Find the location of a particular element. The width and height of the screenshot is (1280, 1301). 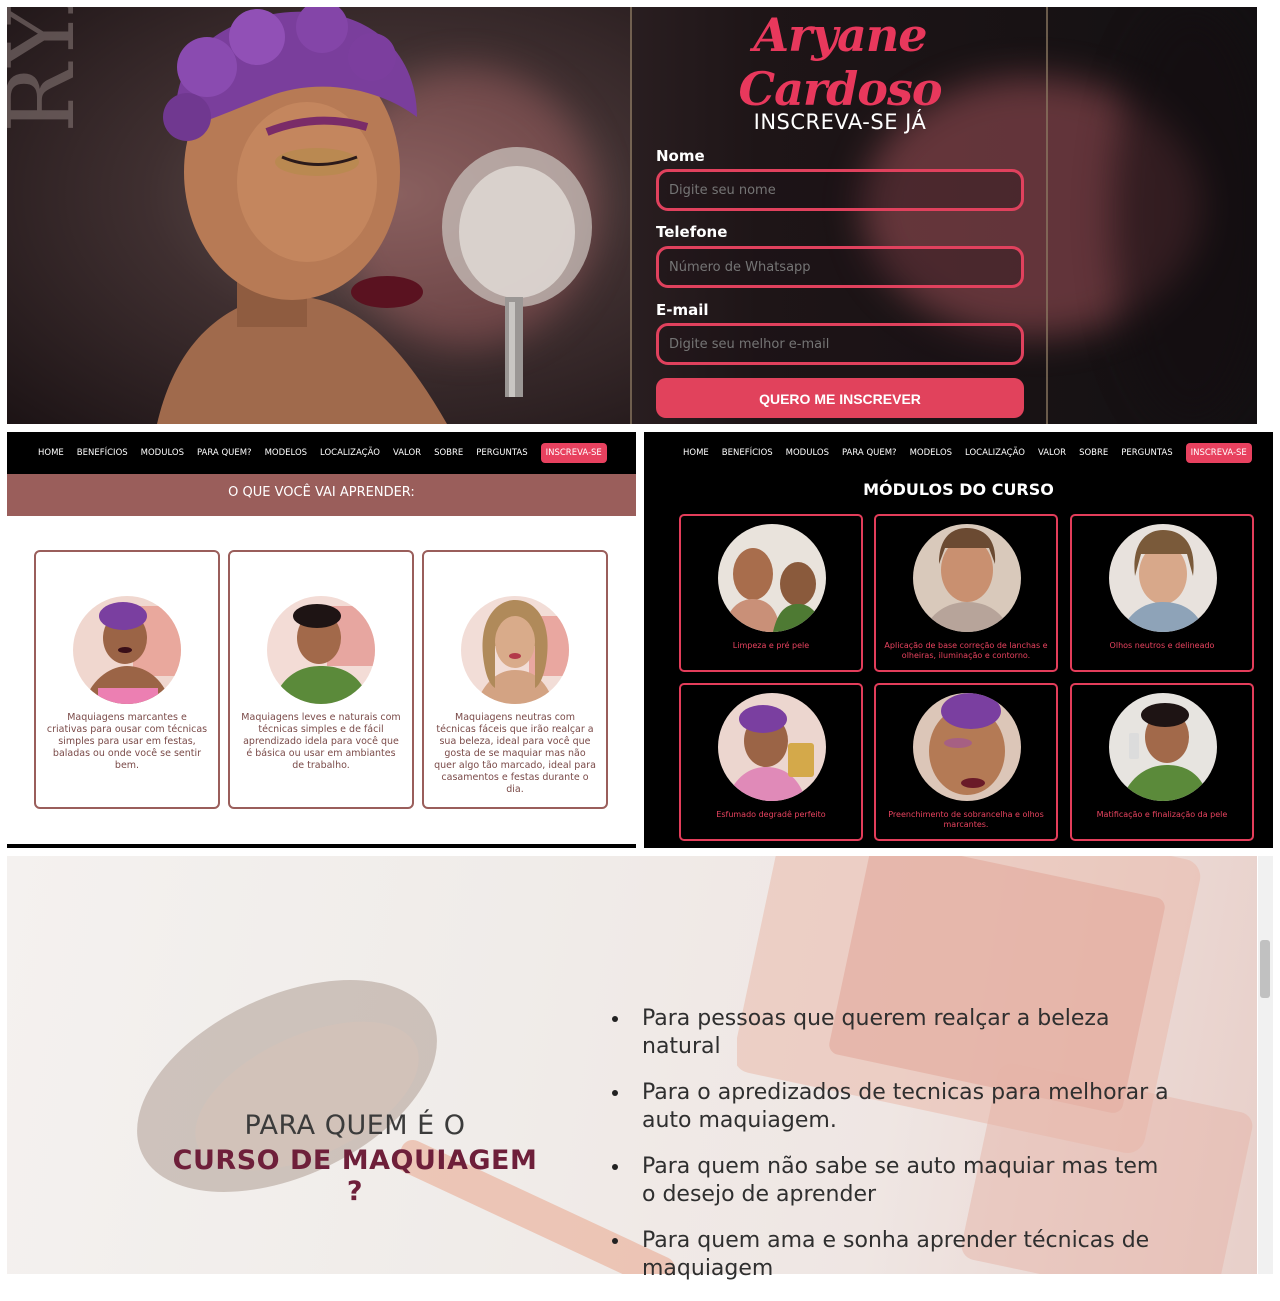

scrollbar-thumb is located at coordinates (1265, 969).